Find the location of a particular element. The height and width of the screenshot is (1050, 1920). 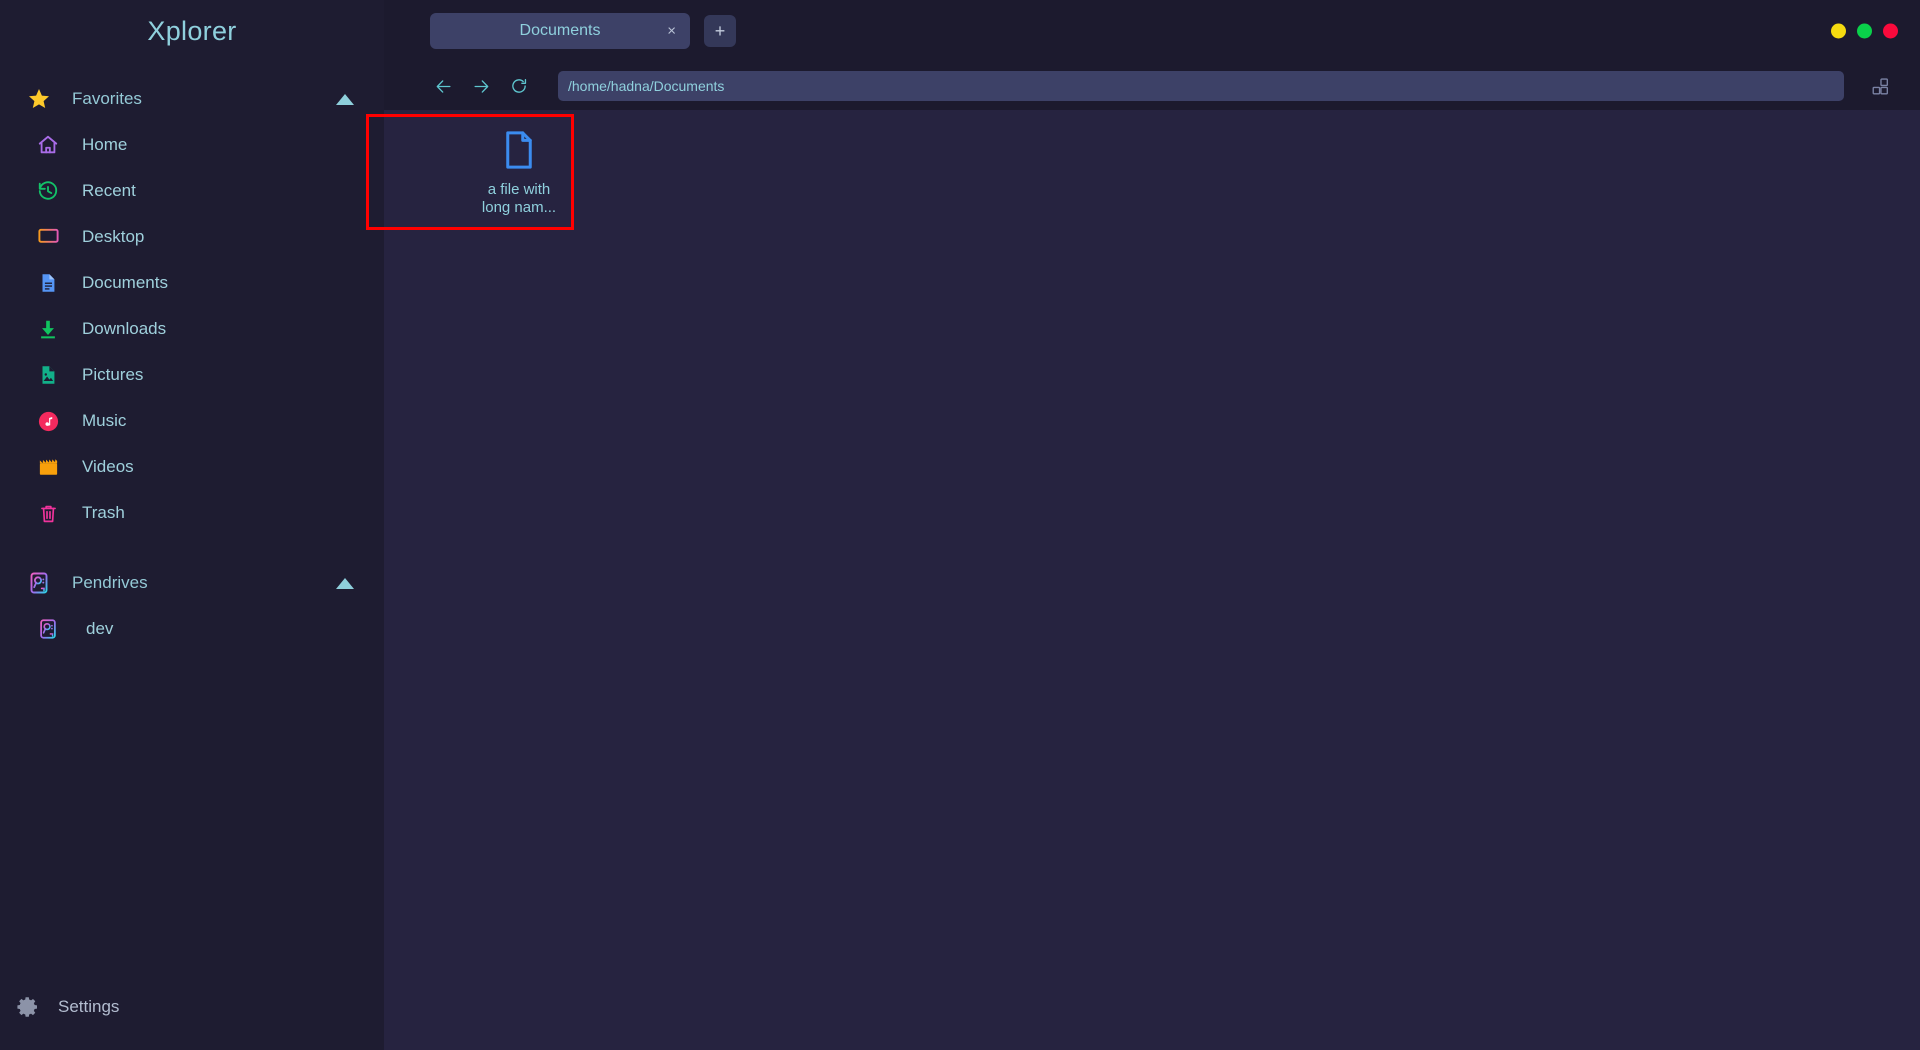

sidebar-item-label: Recent is located at coordinates (109, 190).